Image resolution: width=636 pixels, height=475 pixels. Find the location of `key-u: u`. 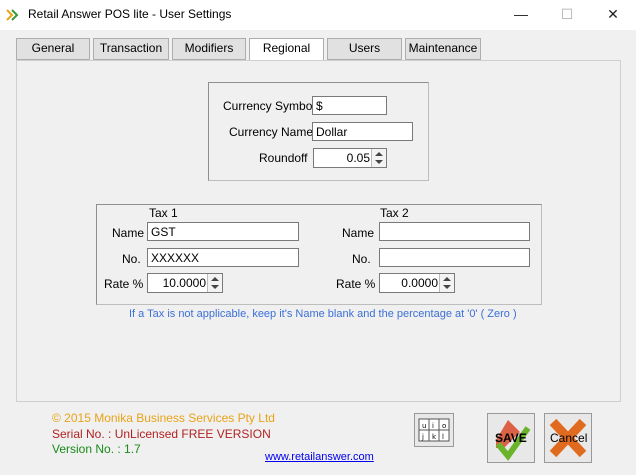

key-u: u is located at coordinates (424, 426).